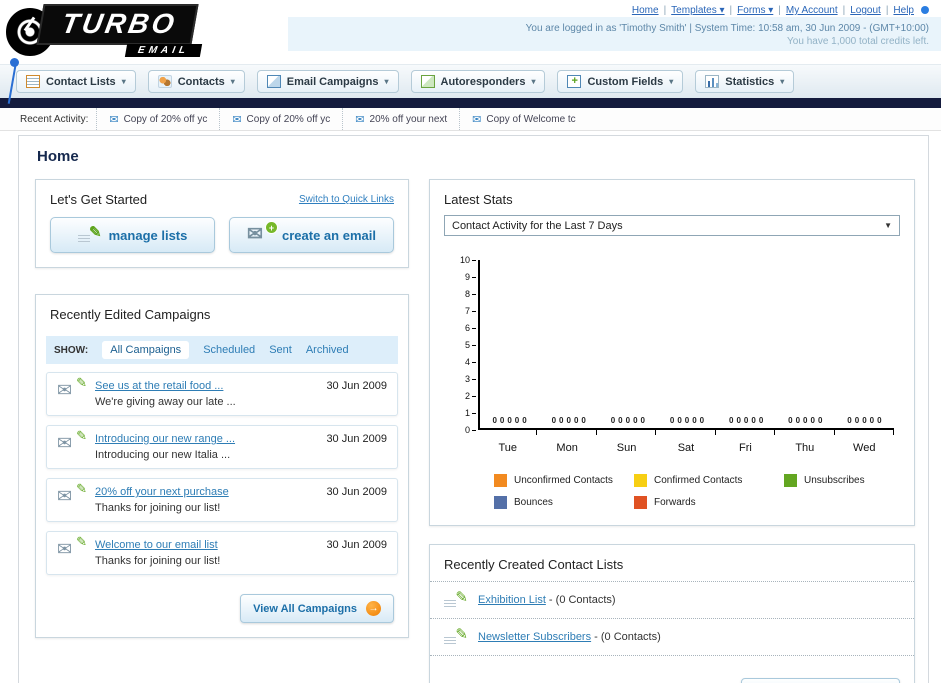 This screenshot has height=683, width=941. Describe the element at coordinates (58, 156) in the screenshot. I see `page-title: Home` at that location.